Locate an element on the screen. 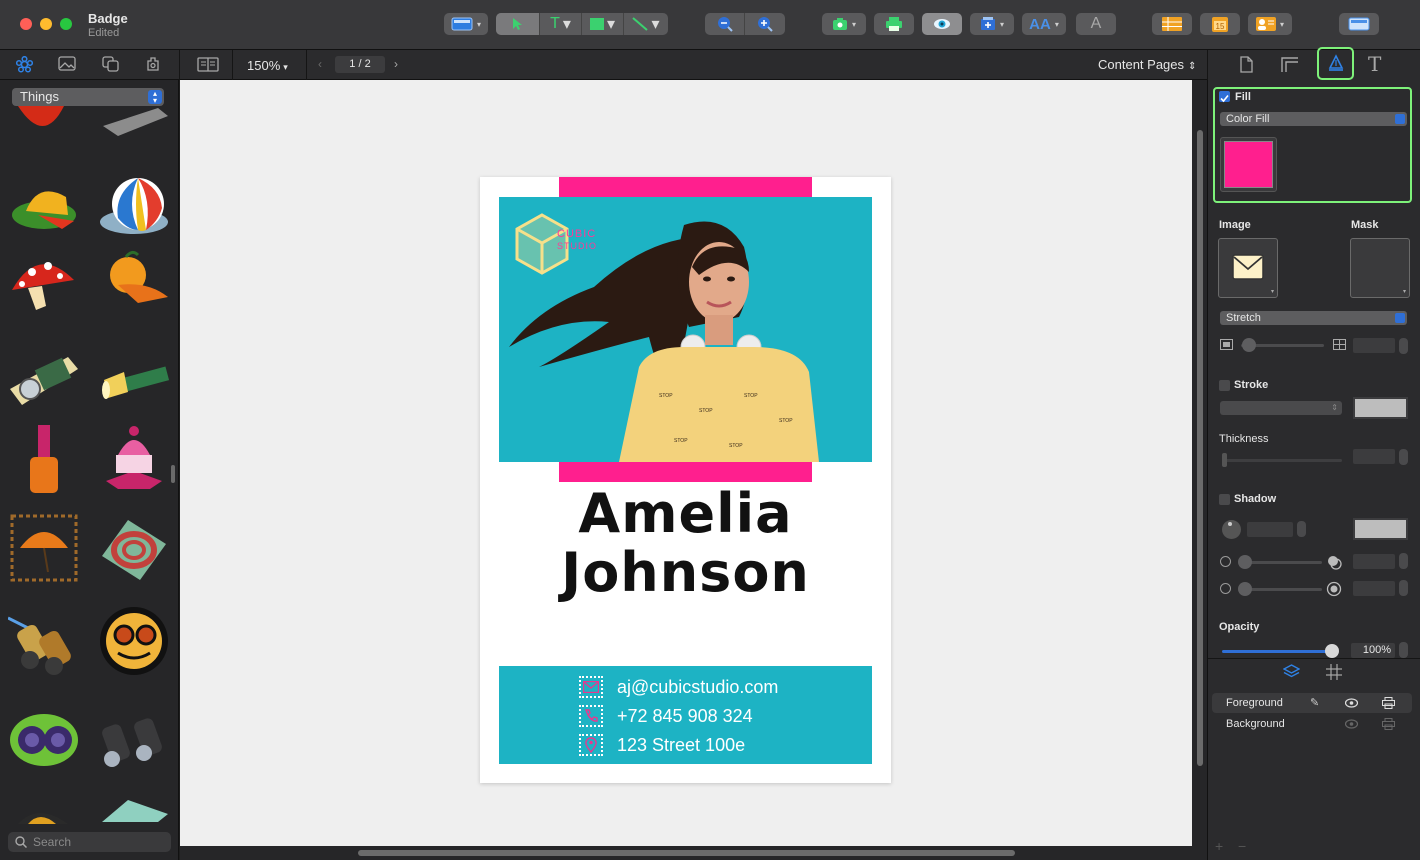  fill-stroke-tab is located at coordinates (1335, 63).